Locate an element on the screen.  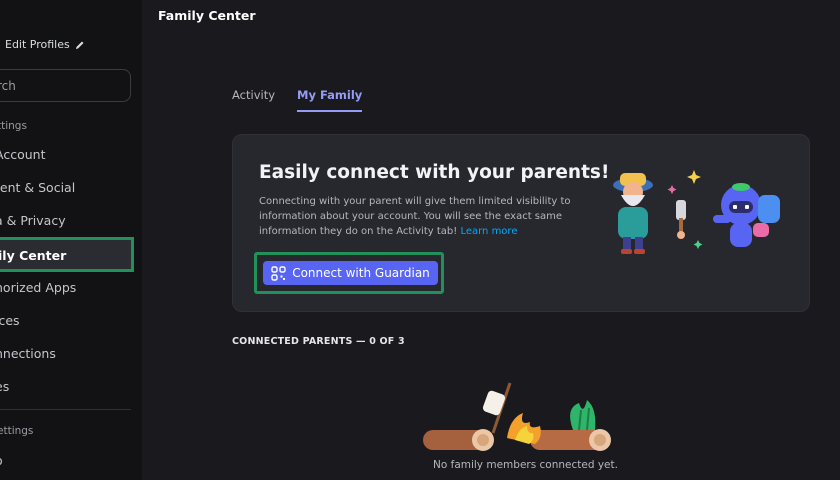
connected-parents-header: CONNECTED PARENTS — 0 OF 3 is located at coordinates (318, 341).